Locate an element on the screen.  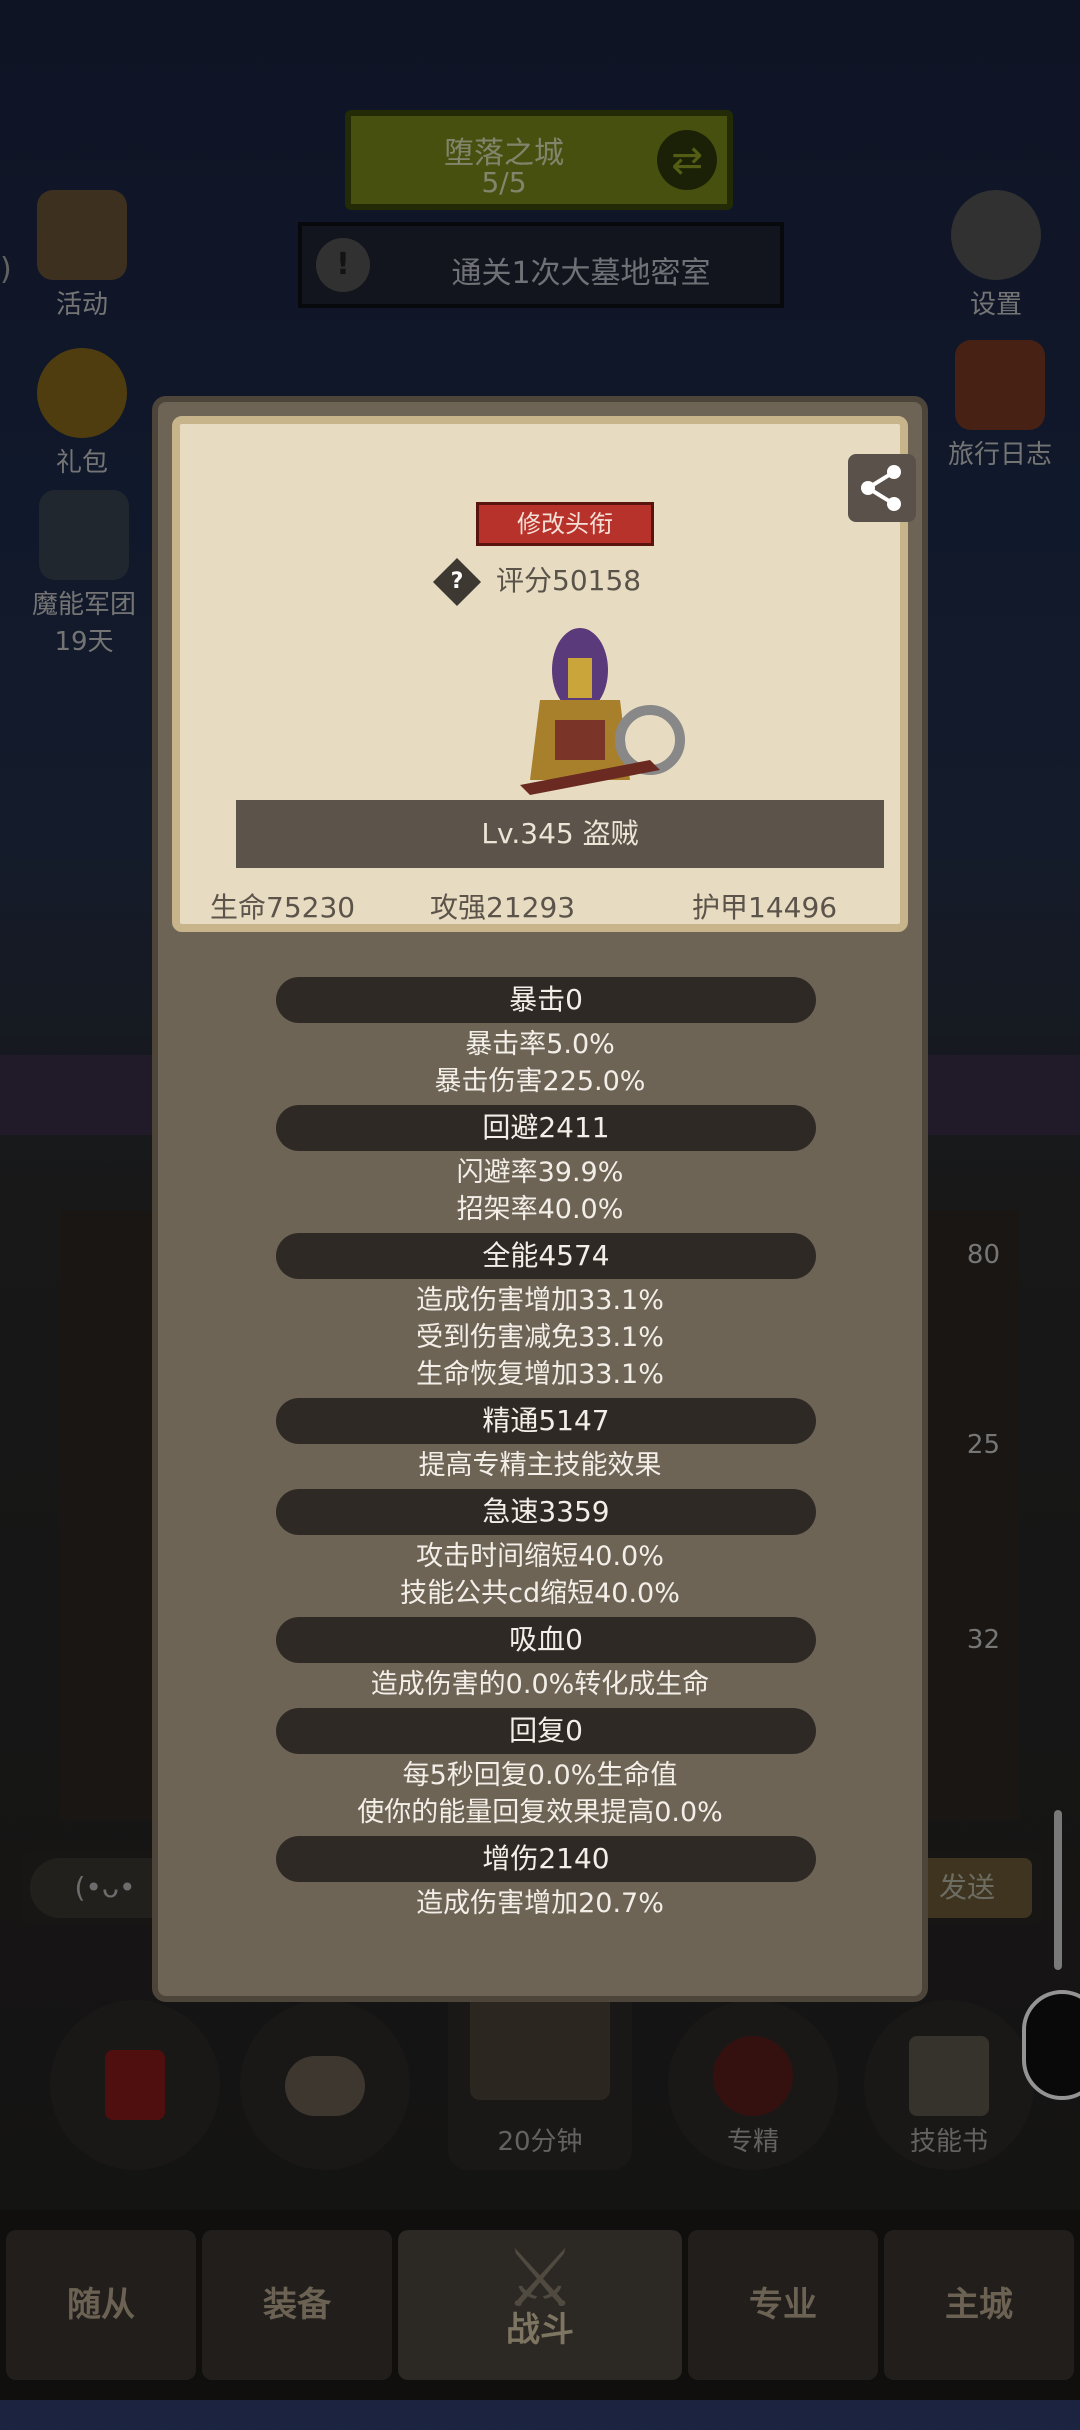
map-progress: 5/5 is located at coordinates (504, 182).